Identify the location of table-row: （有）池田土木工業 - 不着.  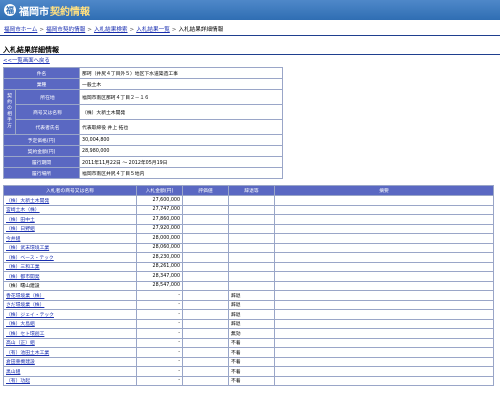
(248, 352).